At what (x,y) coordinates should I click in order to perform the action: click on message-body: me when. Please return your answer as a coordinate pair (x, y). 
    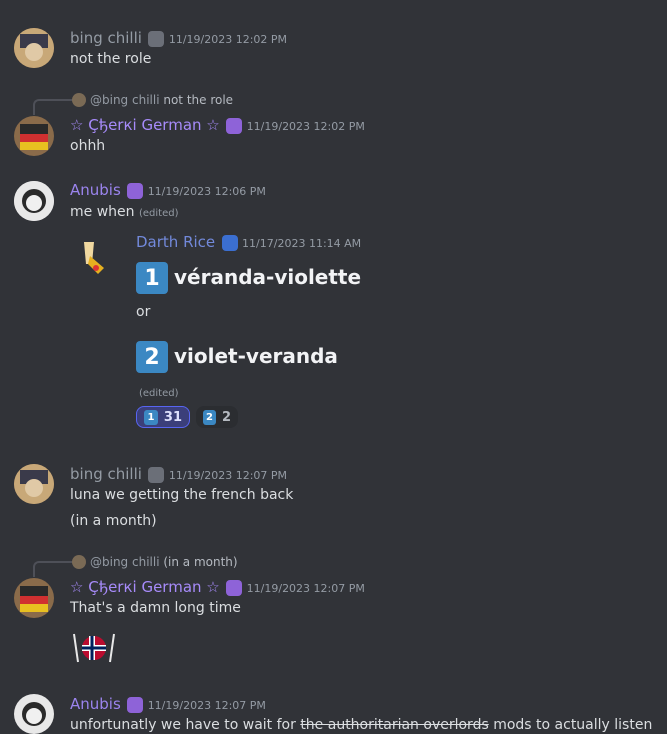
    Looking at the image, I should click on (102, 212).